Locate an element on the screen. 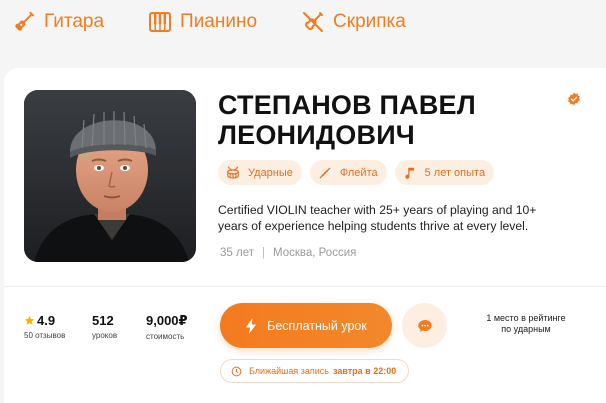 The height and width of the screenshot is (403, 606). teacher-tags: Ударные Флейта 5 лет опыта is located at coordinates (360, 172).